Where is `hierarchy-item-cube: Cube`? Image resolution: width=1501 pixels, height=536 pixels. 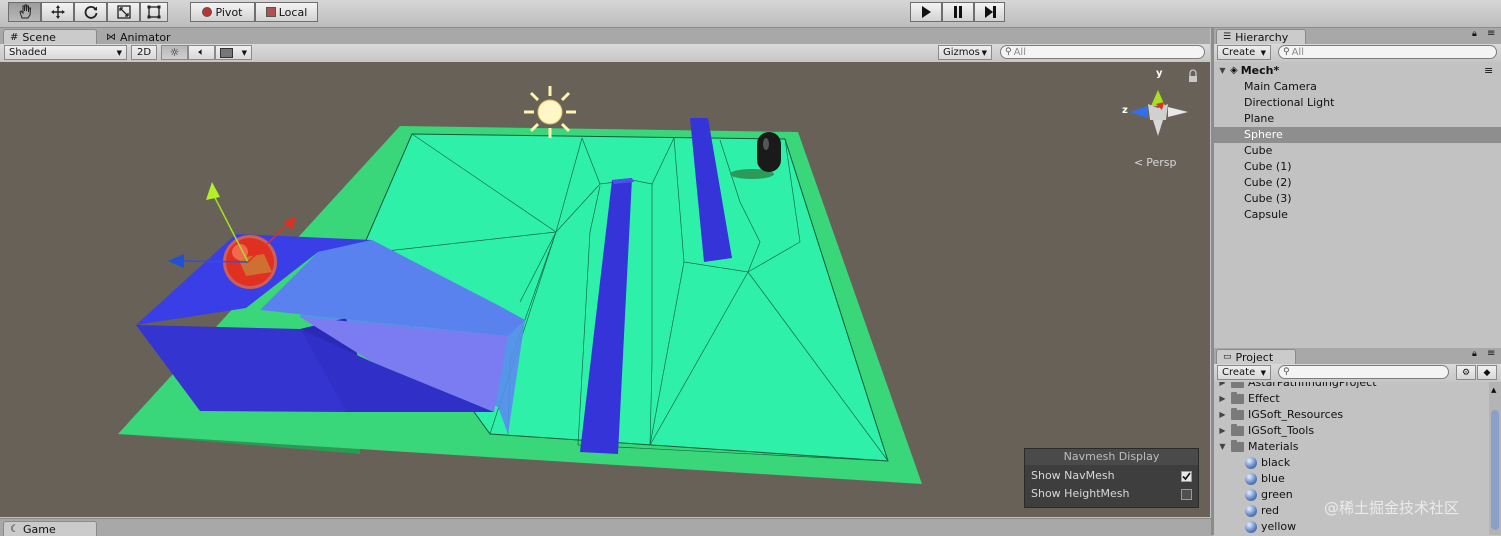
hierarchy-item-cube: Cube is located at coordinates (1357, 151).